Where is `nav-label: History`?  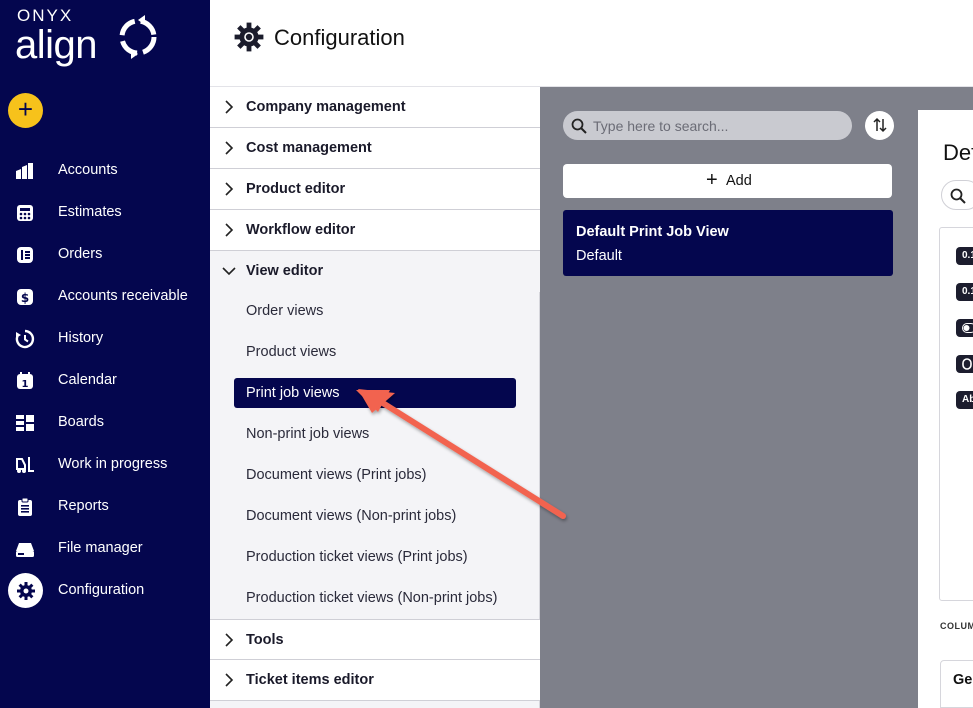
nav-label: History is located at coordinates (81, 338).